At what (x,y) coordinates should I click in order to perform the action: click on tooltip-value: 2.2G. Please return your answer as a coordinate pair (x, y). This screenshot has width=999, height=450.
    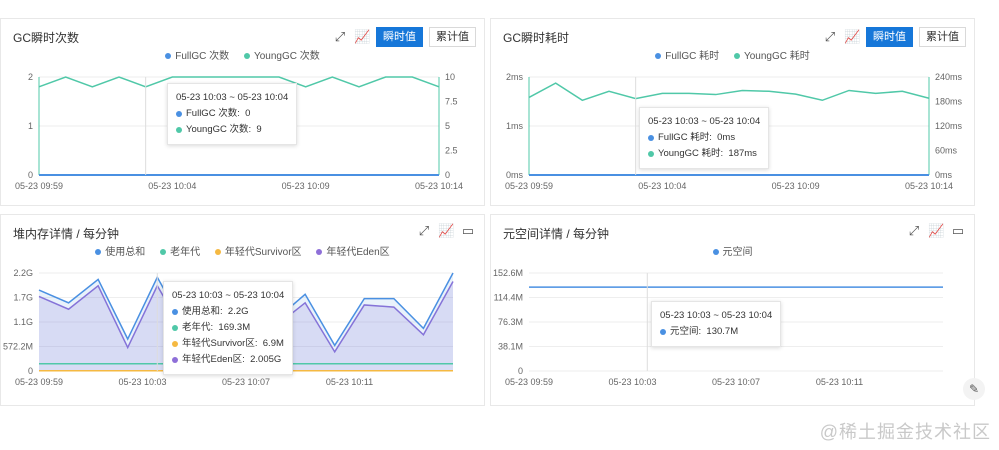
    Looking at the image, I should click on (238, 311).